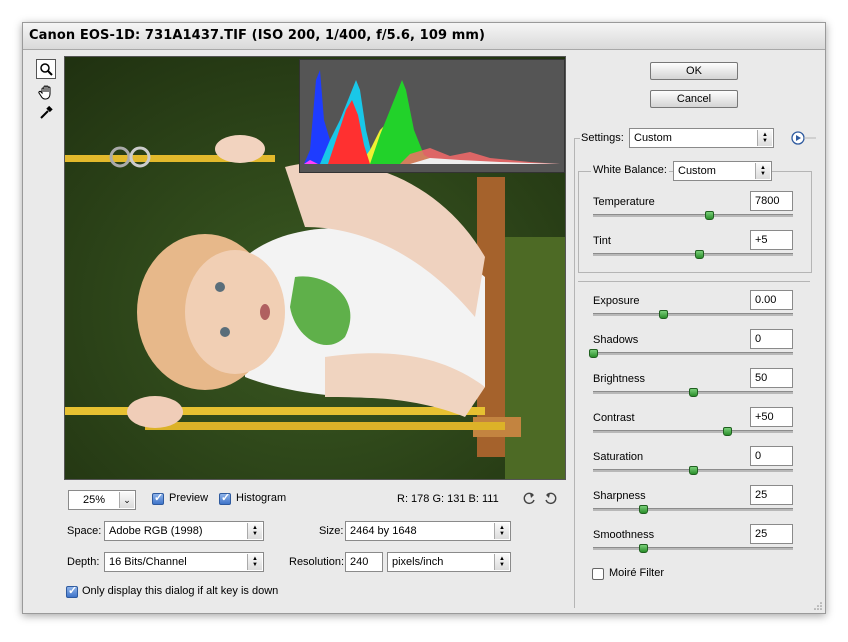 This screenshot has width=848, height=642. Describe the element at coordinates (693, 254) in the screenshot. I see `tint-slider-track` at that location.